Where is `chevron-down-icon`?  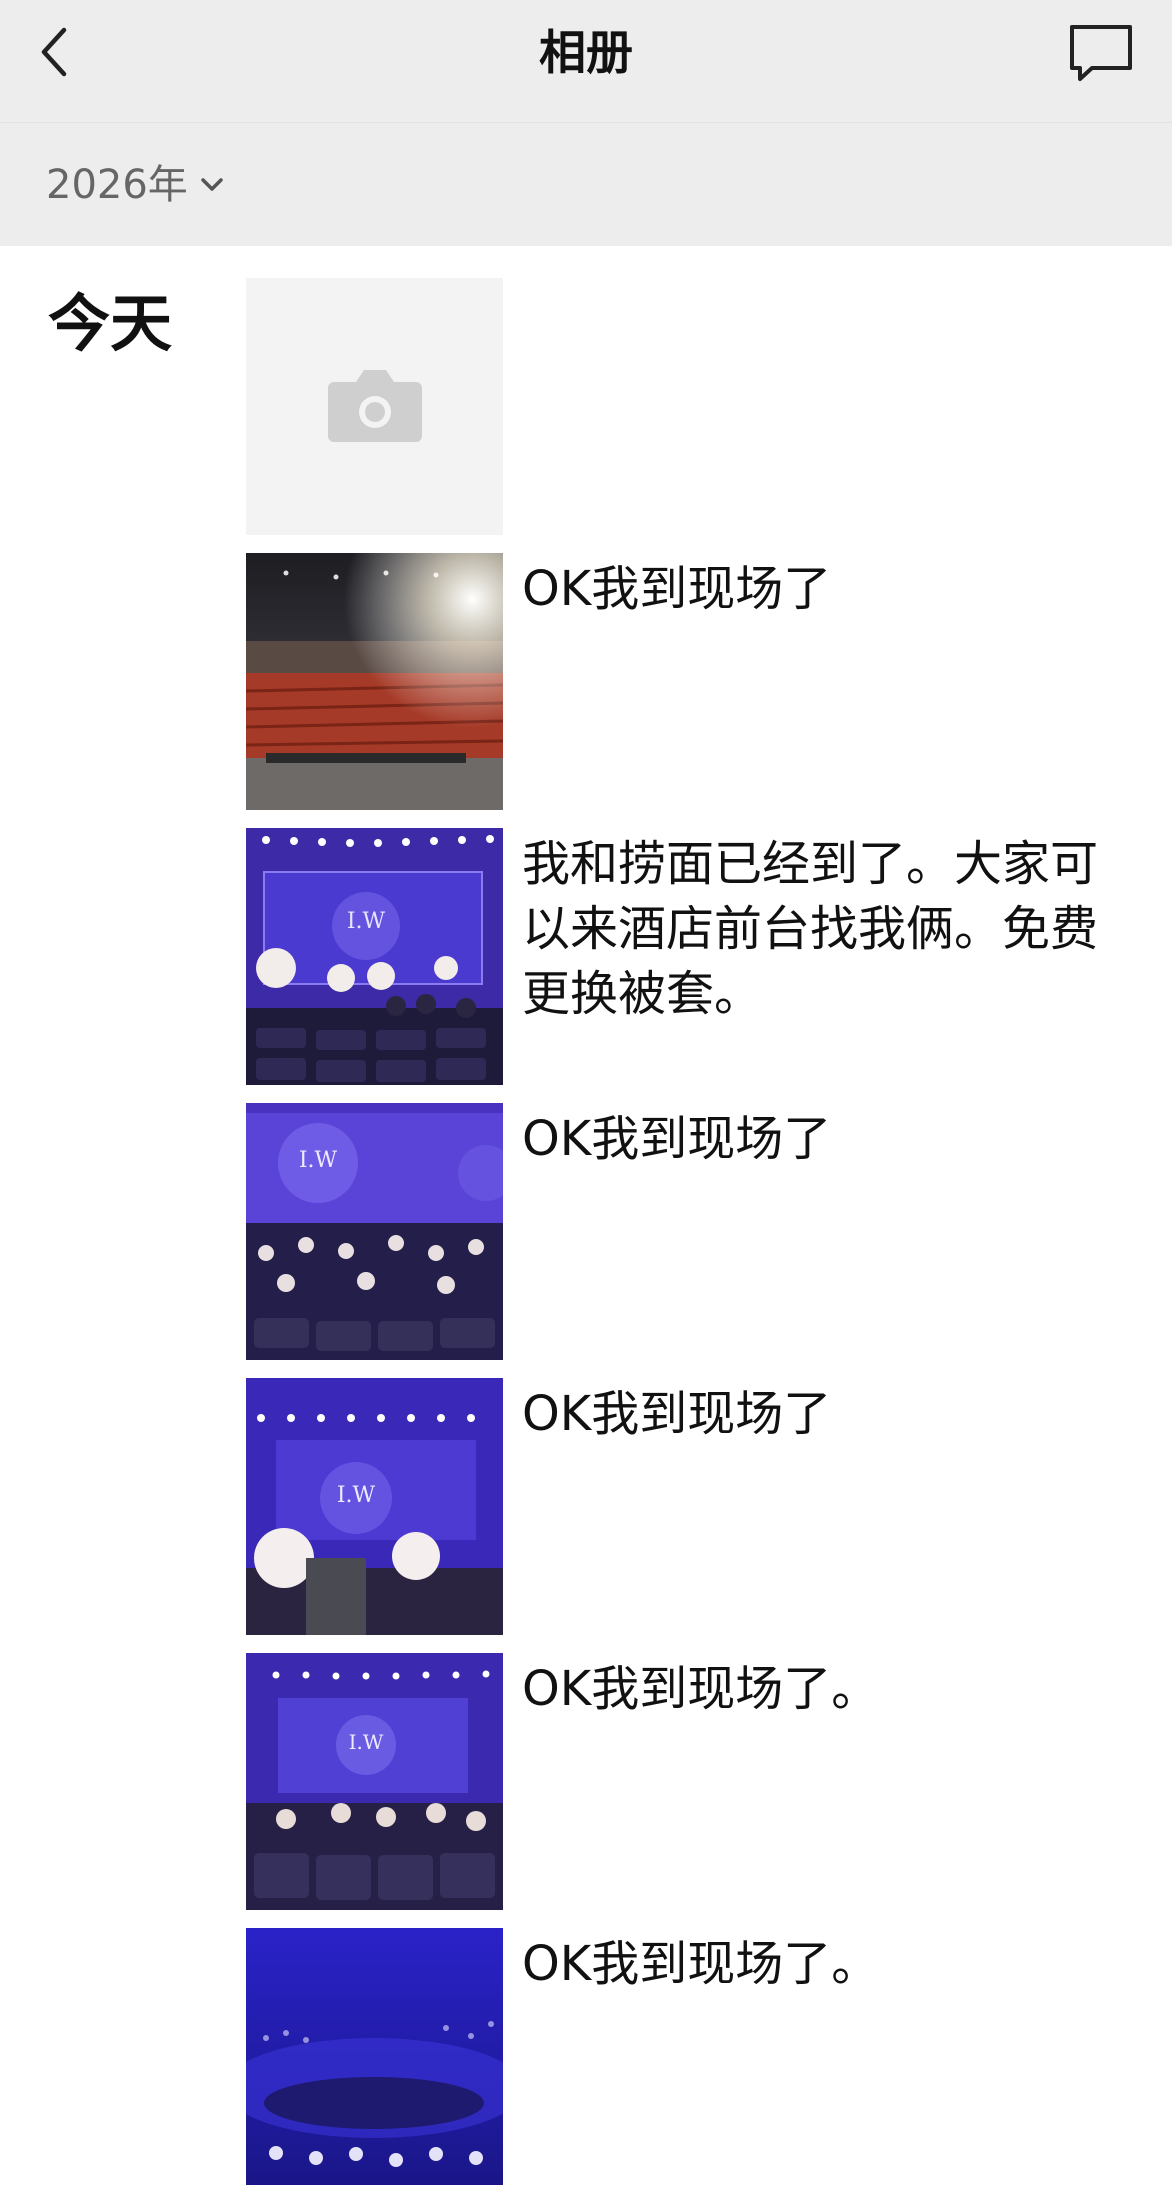 chevron-down-icon is located at coordinates (212, 184).